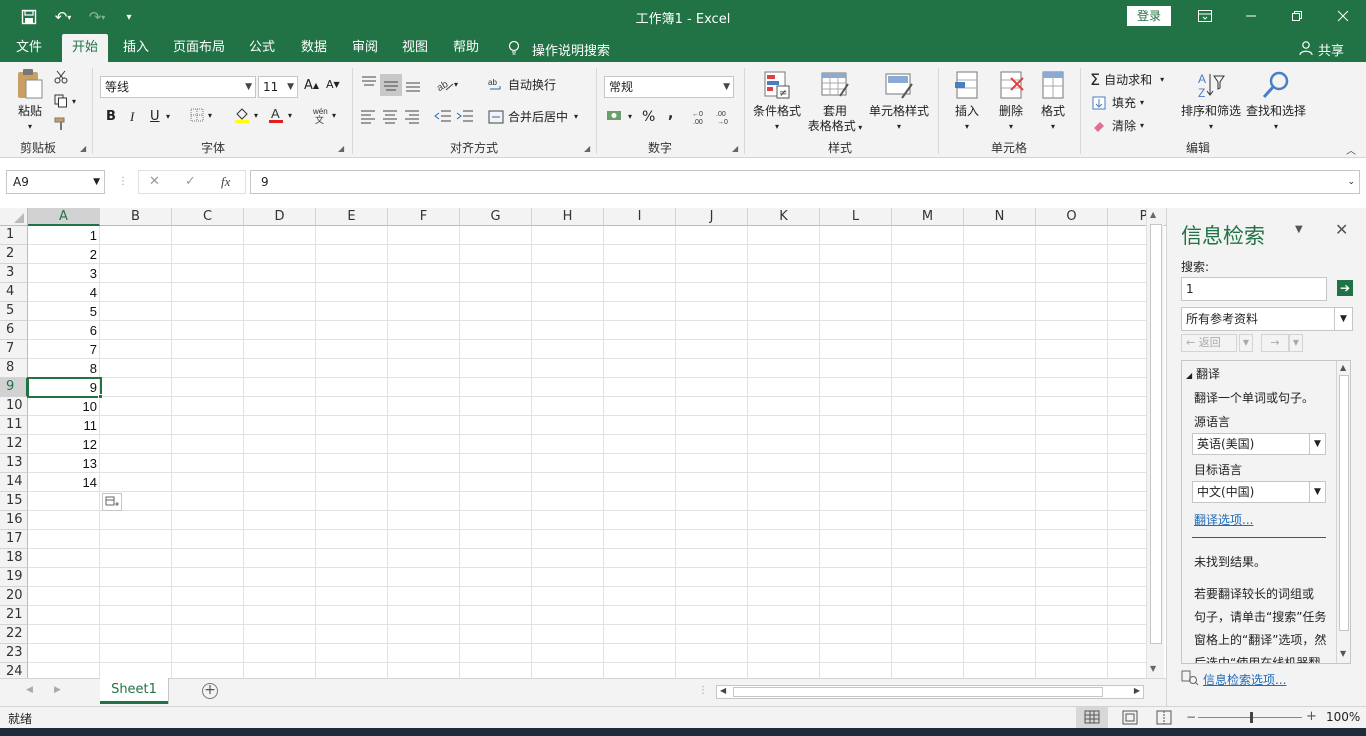 The width and height of the screenshot is (1366, 736). What do you see at coordinates (14, 217) in the screenshot?
I see `select-all-corner` at bounding box center [14, 217].